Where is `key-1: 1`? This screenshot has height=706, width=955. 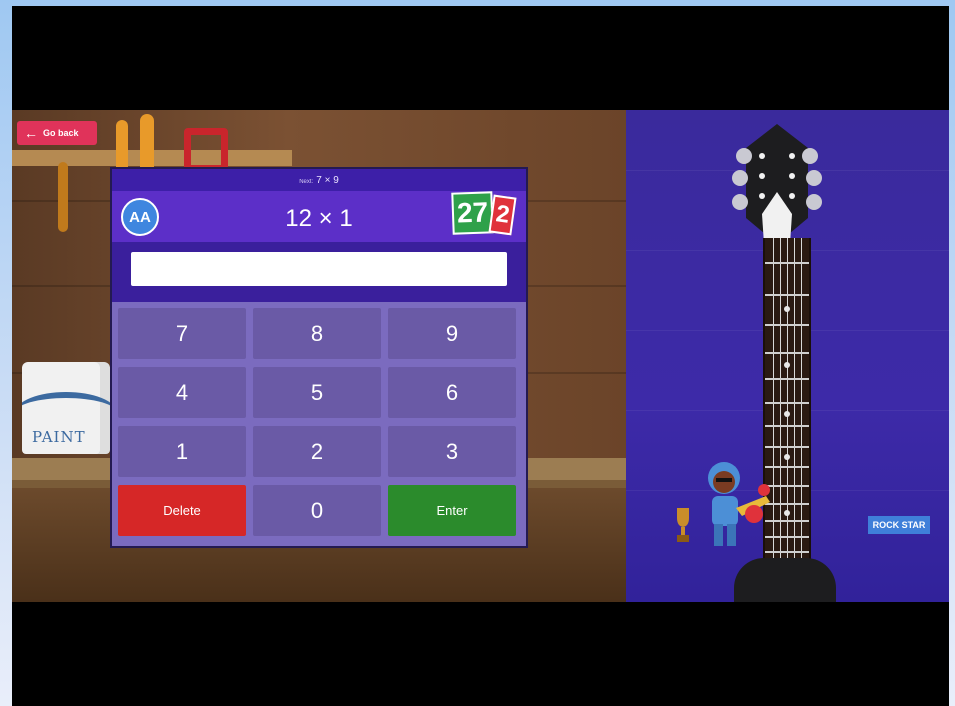
key-1: 1 is located at coordinates (182, 451).